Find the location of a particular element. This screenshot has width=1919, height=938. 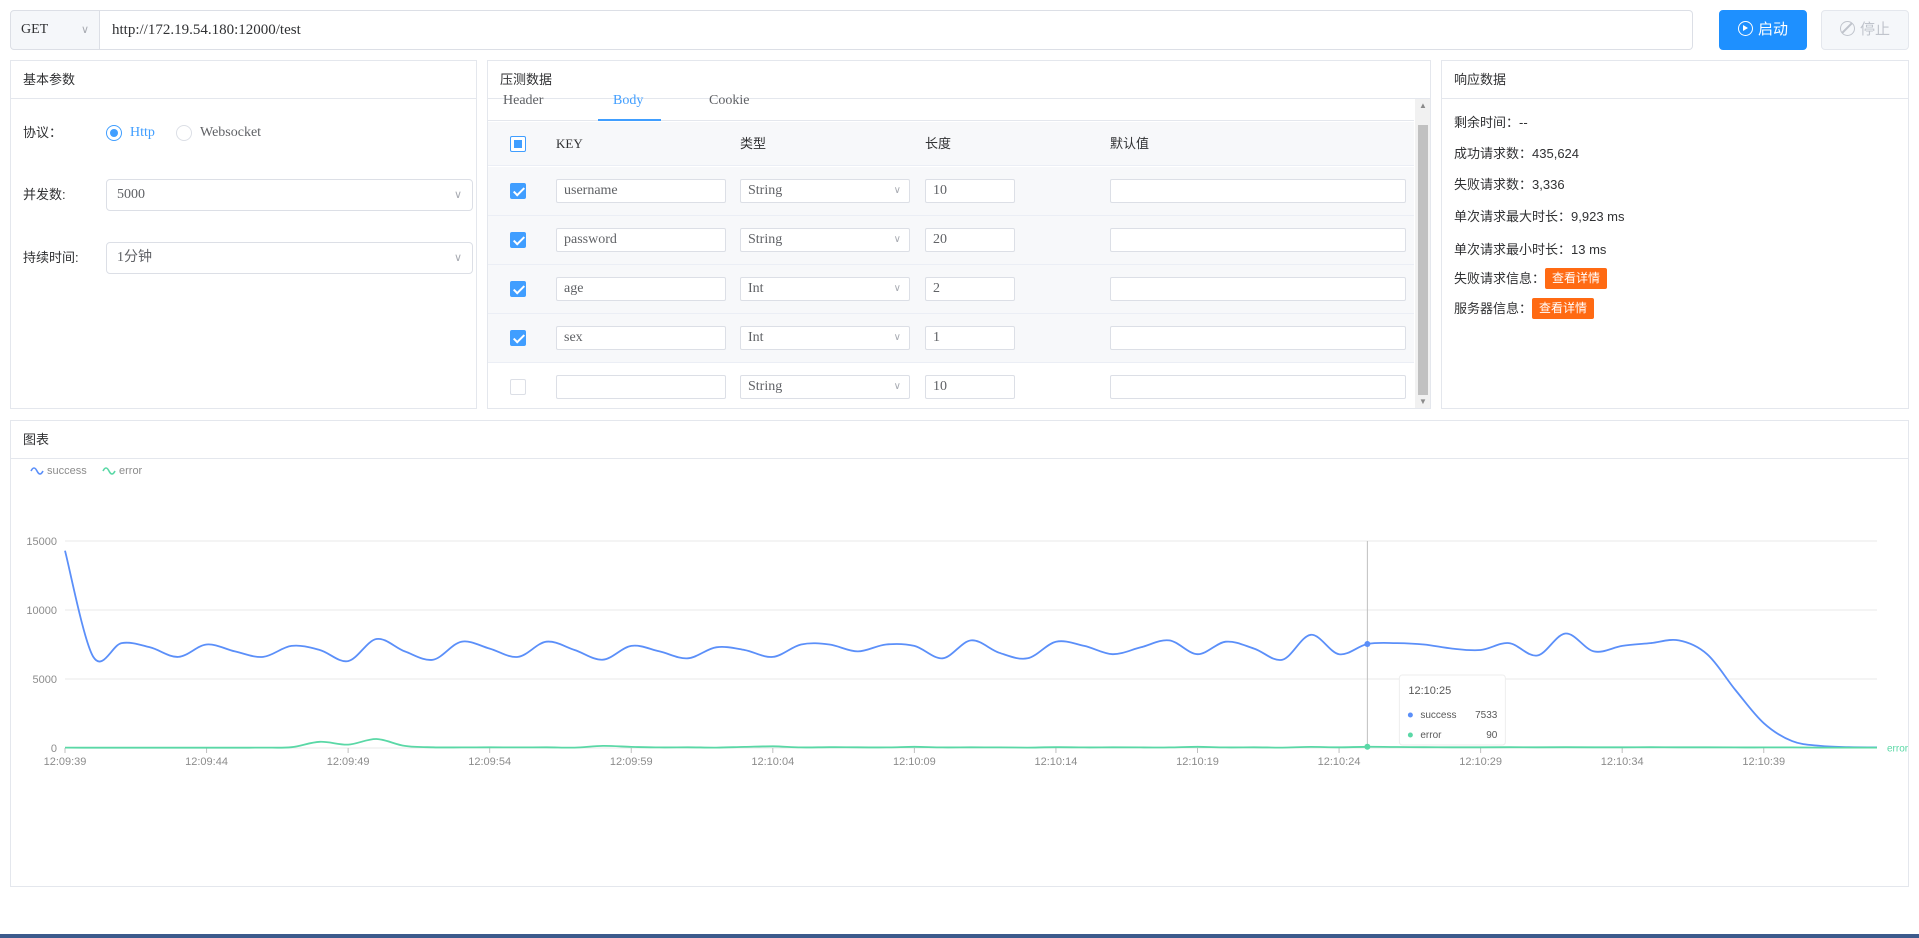

tooltip-error-value: 90 is located at coordinates (1492, 735).